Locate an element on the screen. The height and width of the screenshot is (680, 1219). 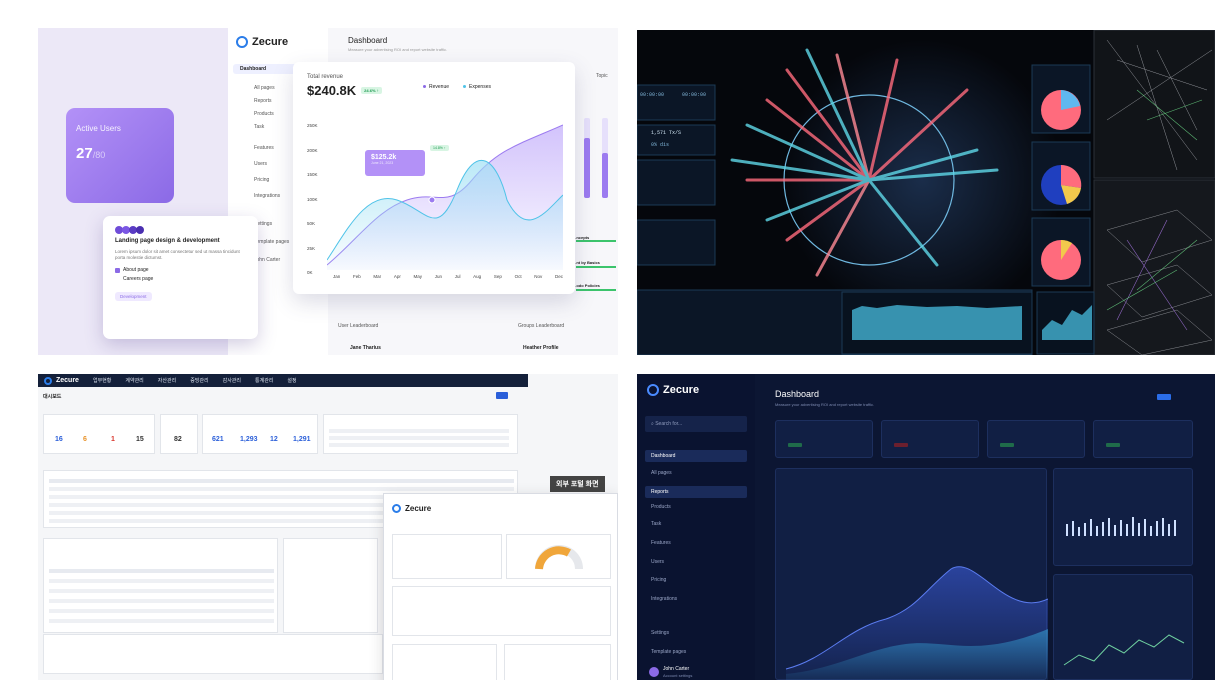
legend-revenue: Revenue is located at coordinates (436, 87).